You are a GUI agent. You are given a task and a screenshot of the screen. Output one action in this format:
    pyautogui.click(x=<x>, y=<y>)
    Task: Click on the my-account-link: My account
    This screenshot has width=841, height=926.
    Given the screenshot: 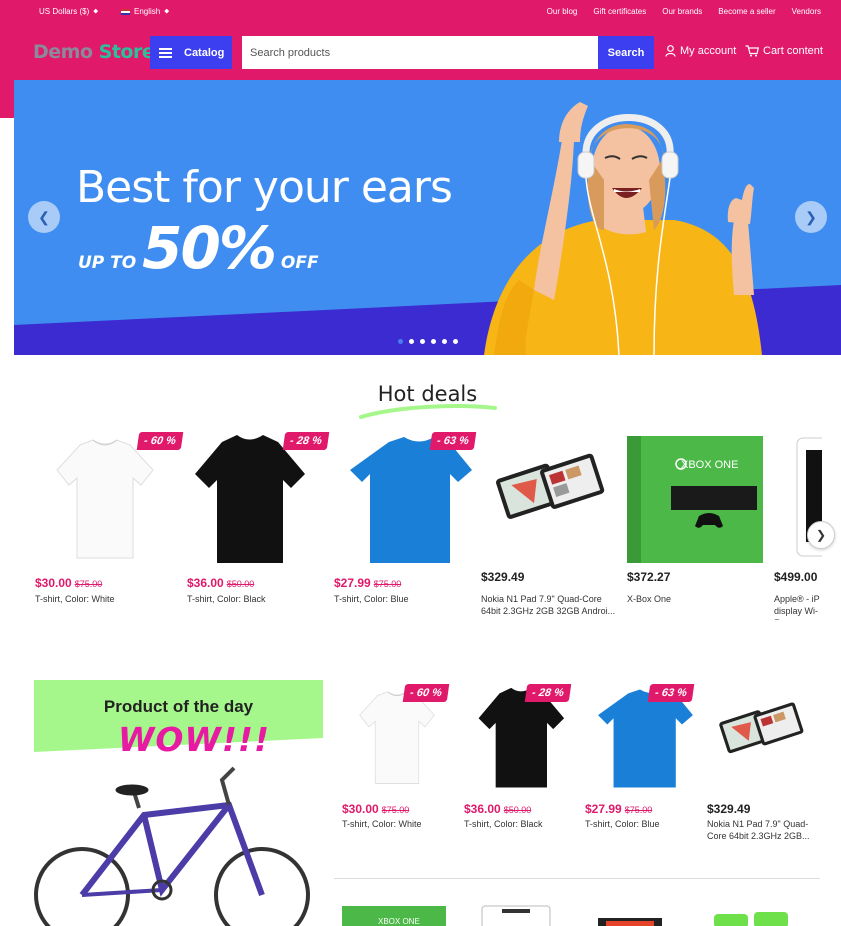 What is the action you would take?
    pyautogui.click(x=700, y=51)
    